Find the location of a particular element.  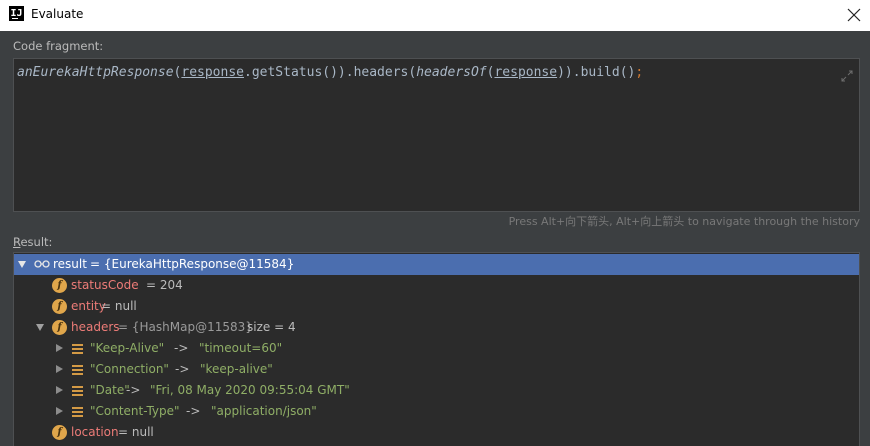

tree-row-field: f headers = {HashMap@11583} size = 4 is located at coordinates (436, 327).